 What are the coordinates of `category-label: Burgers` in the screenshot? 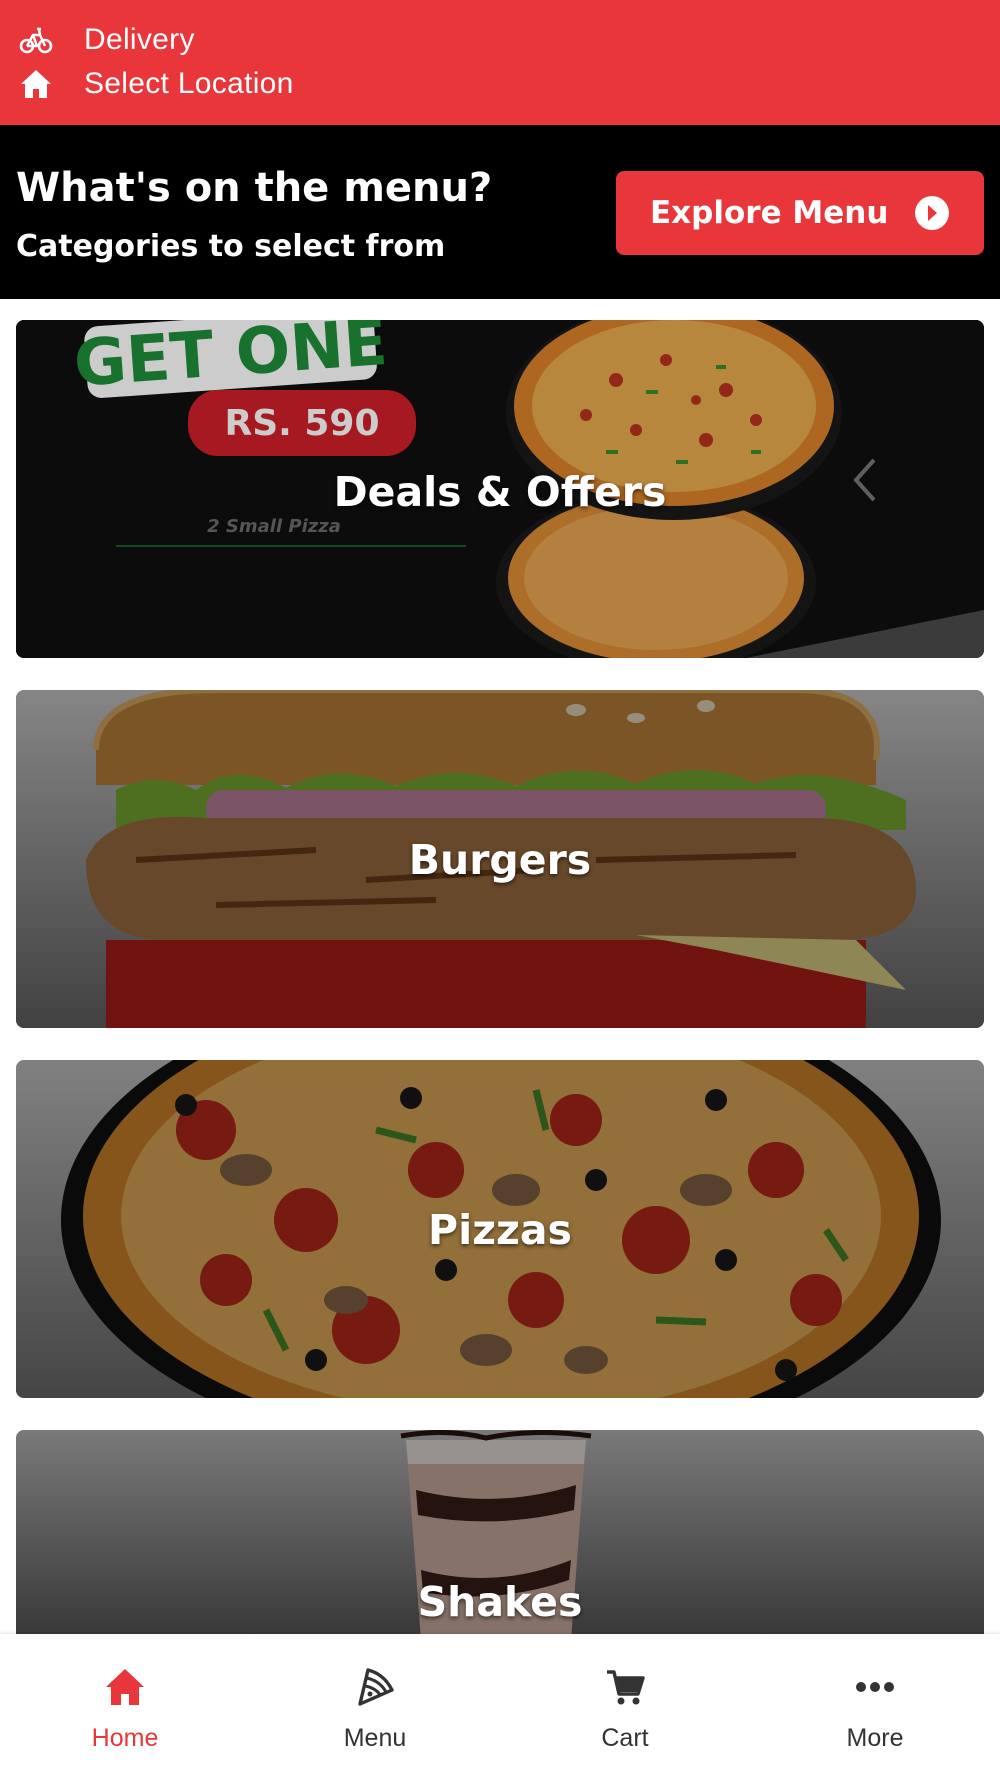 It's located at (500, 860).